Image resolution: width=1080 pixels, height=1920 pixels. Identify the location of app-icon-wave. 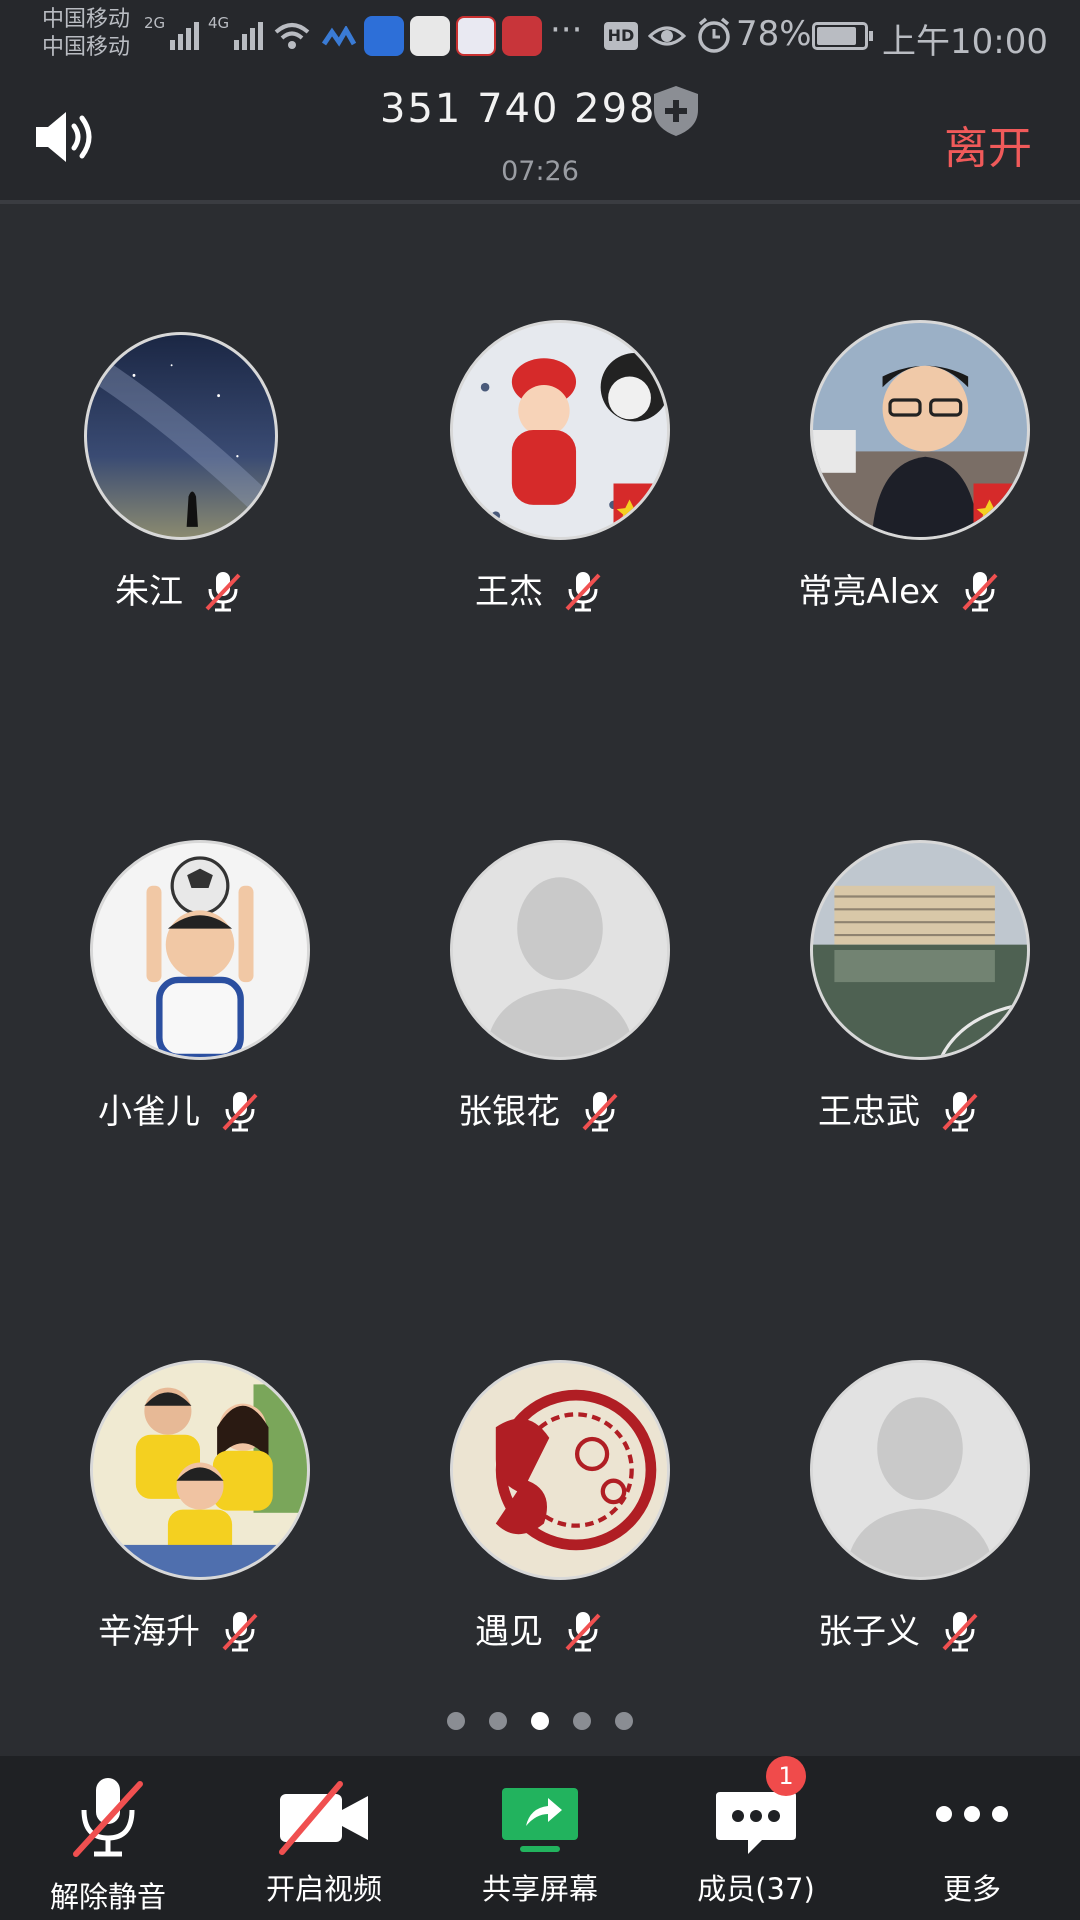
(339, 36).